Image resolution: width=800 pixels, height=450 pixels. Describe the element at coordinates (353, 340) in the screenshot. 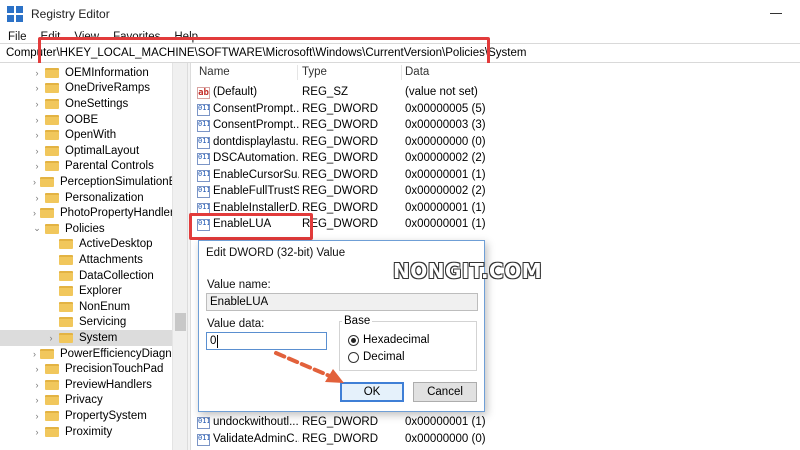

I see `radio-hex-circle` at that location.